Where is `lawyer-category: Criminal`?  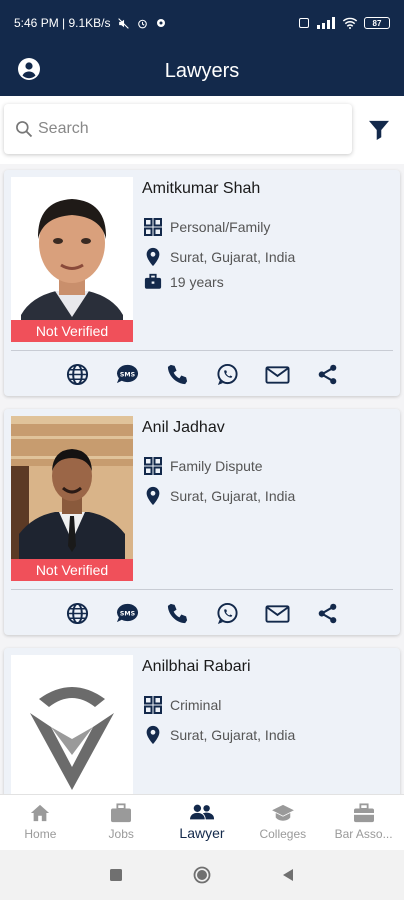
lawyer-category: Criminal is located at coordinates (196, 705).